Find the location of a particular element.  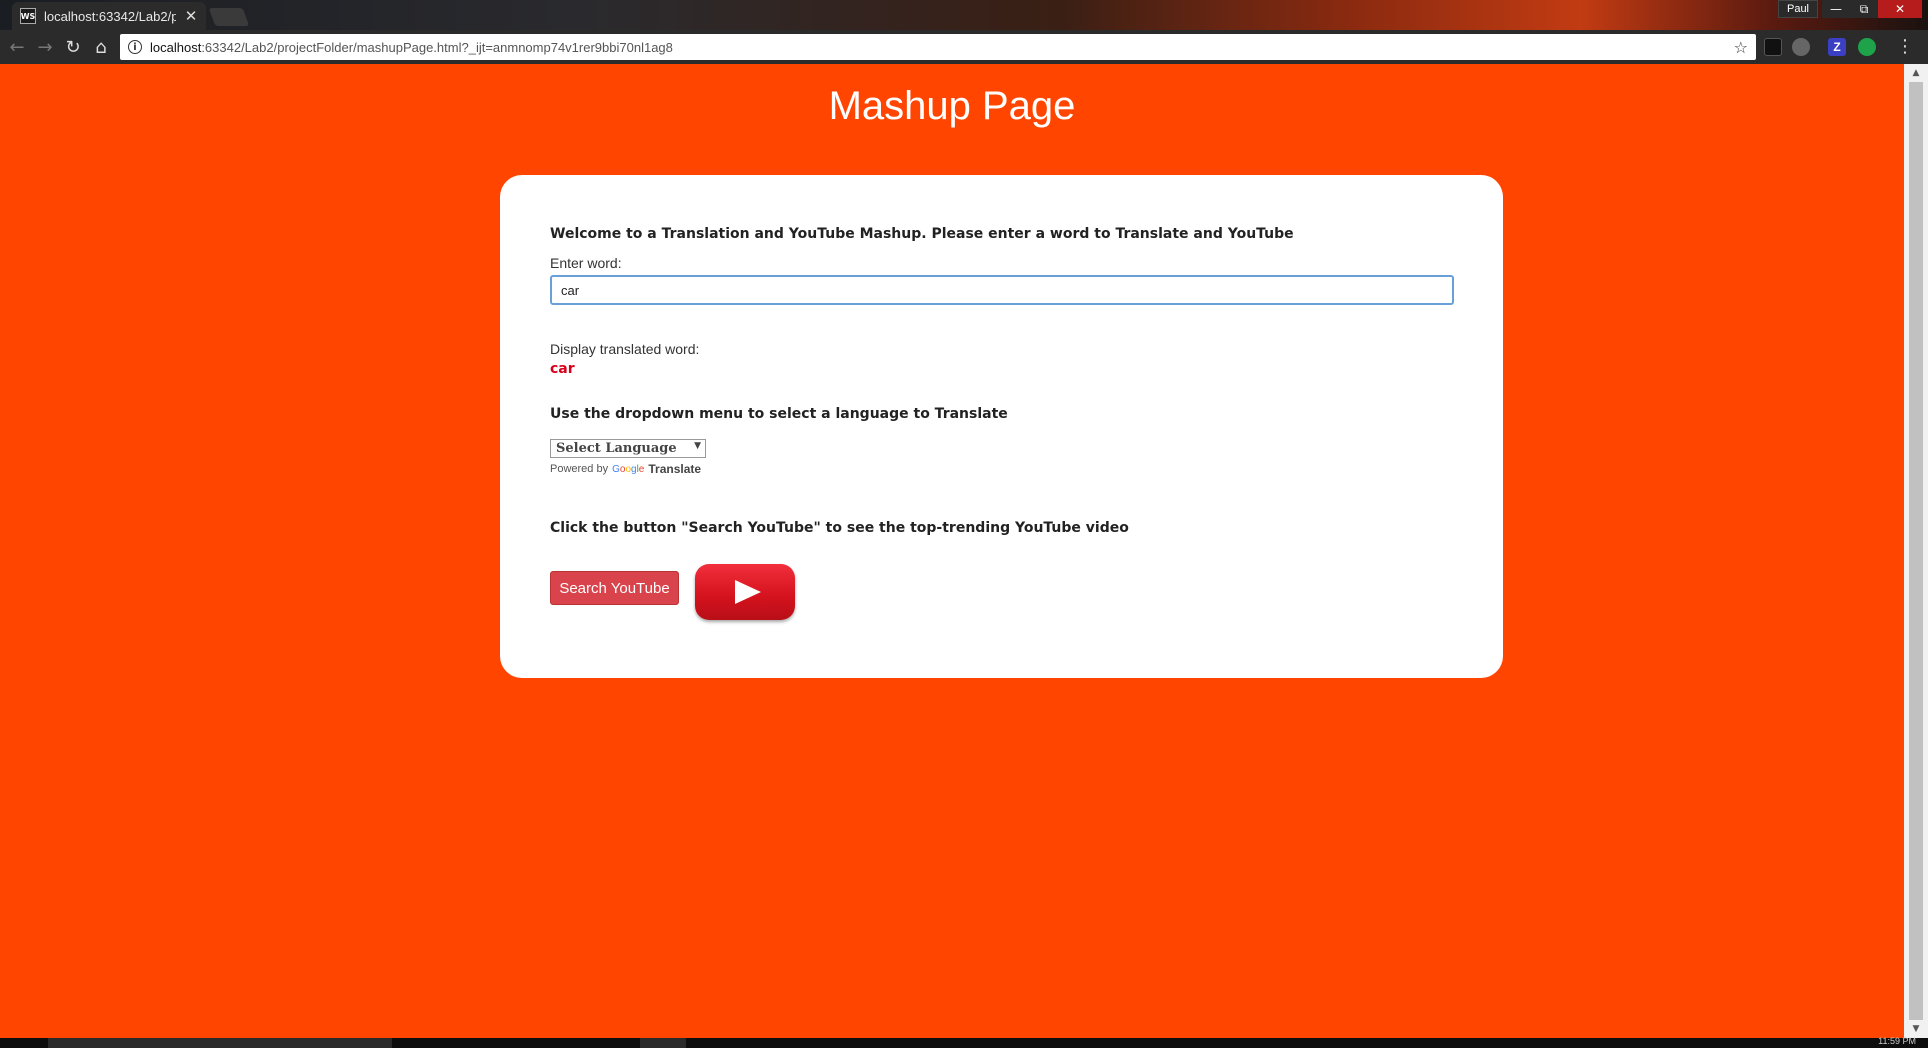

youtube-logo-button is located at coordinates (745, 592).